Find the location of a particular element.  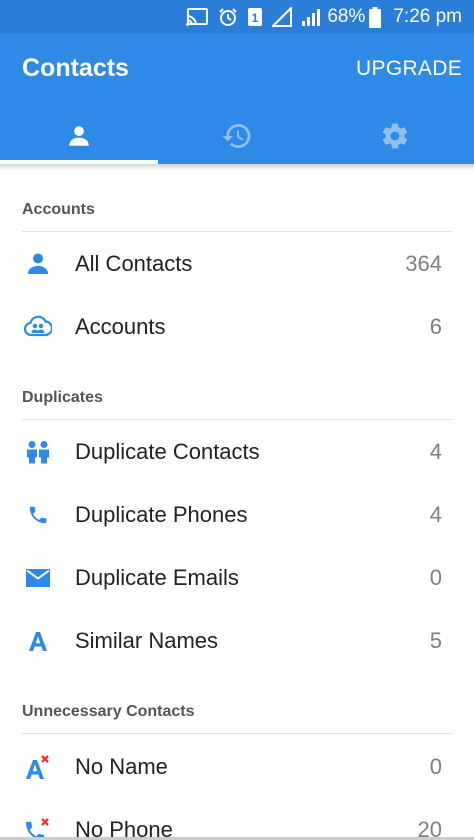

email-icon is located at coordinates (38, 578).